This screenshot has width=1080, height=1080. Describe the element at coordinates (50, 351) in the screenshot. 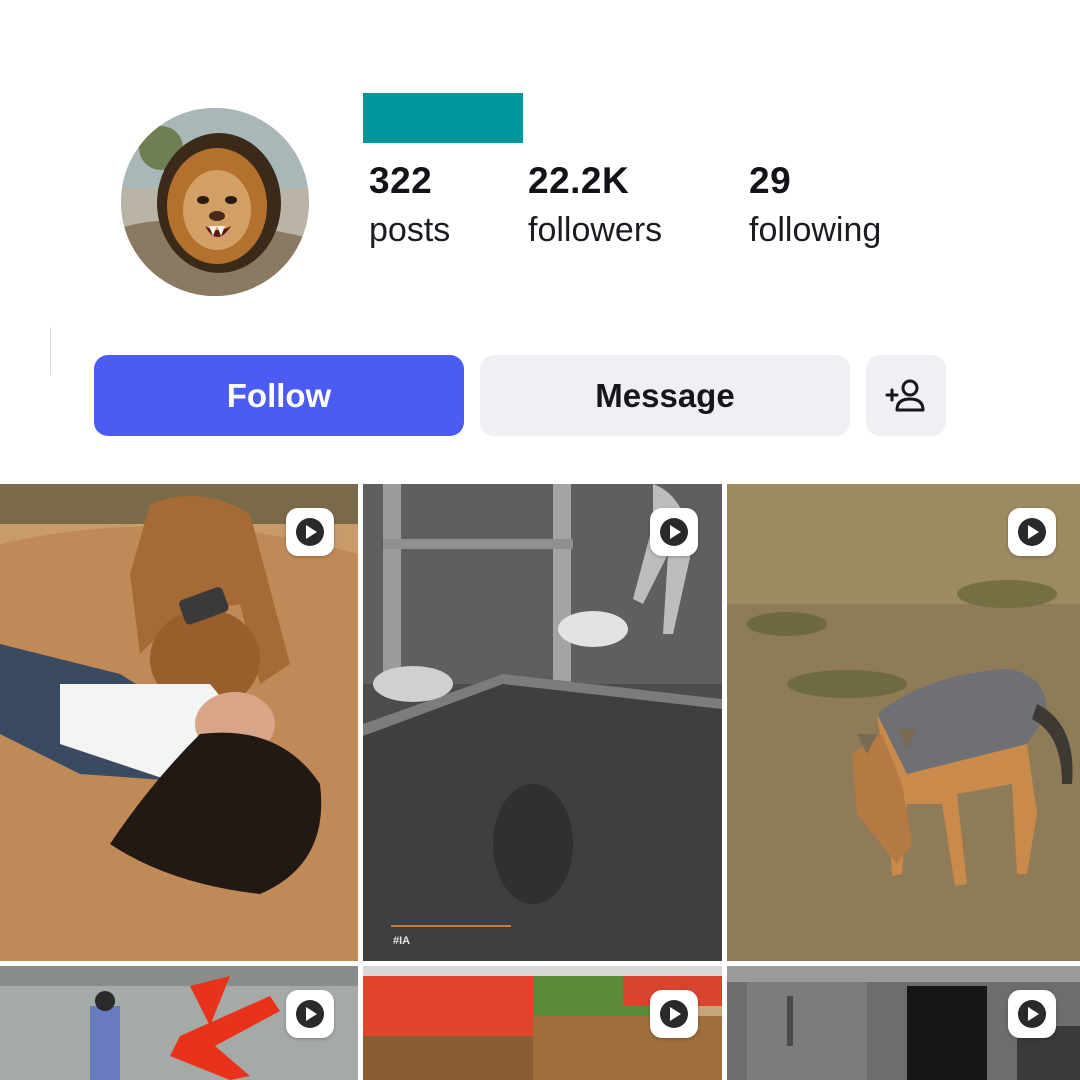

I see `divider-line` at that location.